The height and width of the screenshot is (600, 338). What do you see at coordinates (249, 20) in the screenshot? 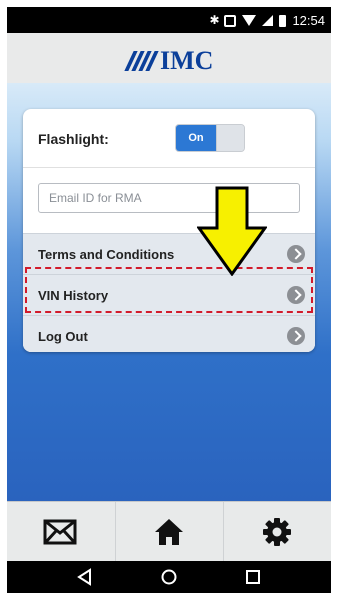
I see `wifi-icon` at bounding box center [249, 20].